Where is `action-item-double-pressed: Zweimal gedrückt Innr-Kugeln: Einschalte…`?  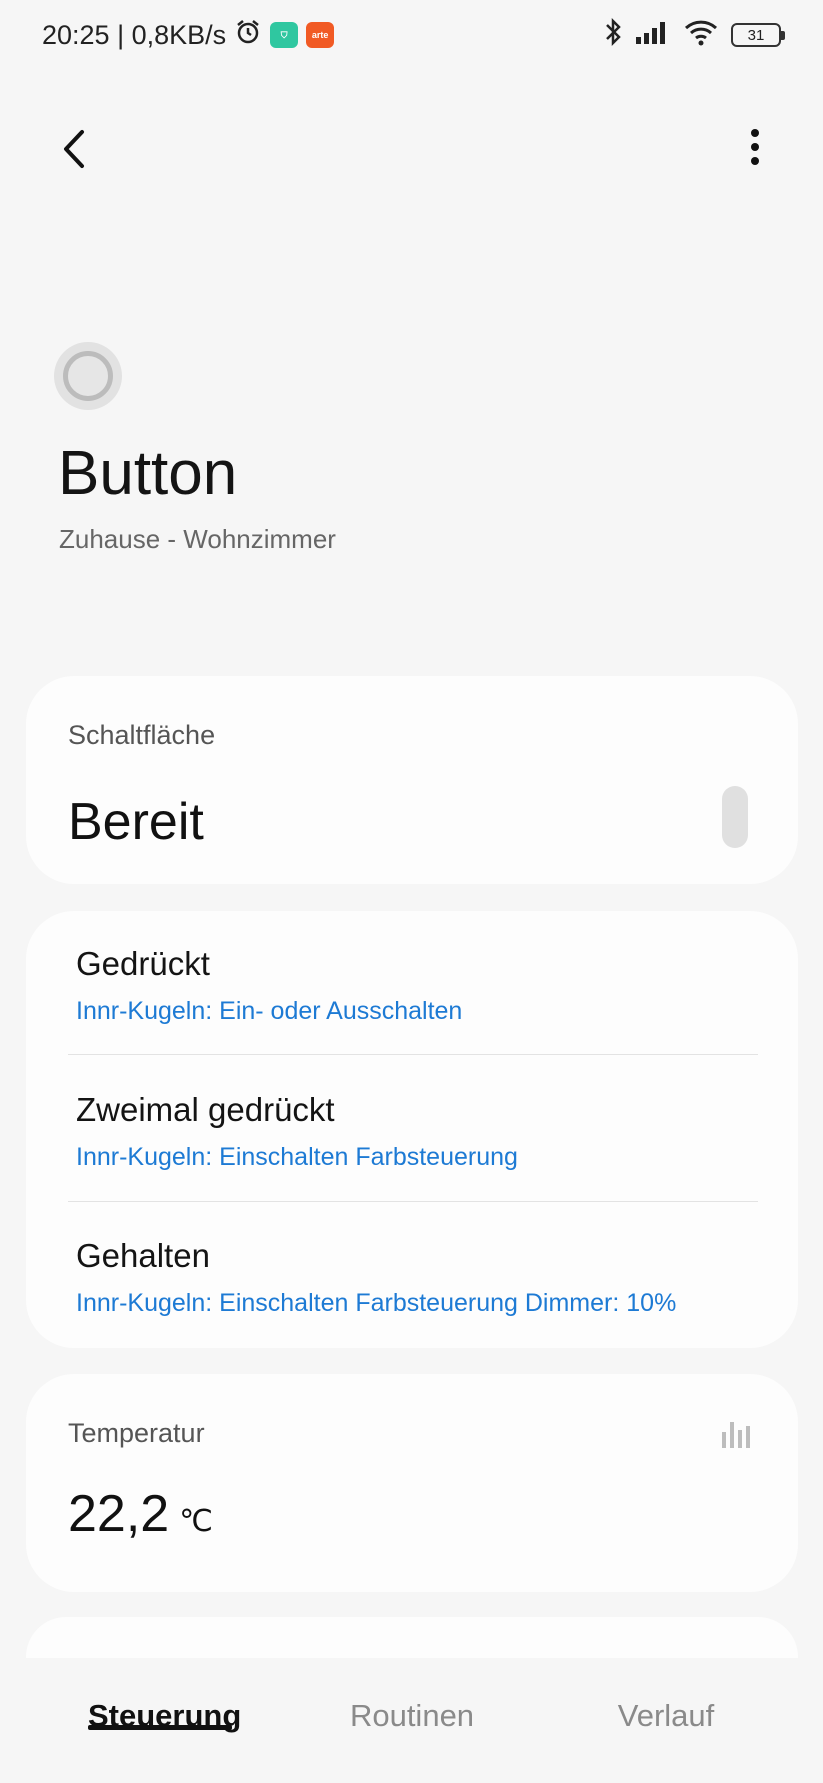
action-item-double-pressed: Zweimal gedrückt Innr-Kugeln: Einschalte… is located at coordinates (421, 1131).